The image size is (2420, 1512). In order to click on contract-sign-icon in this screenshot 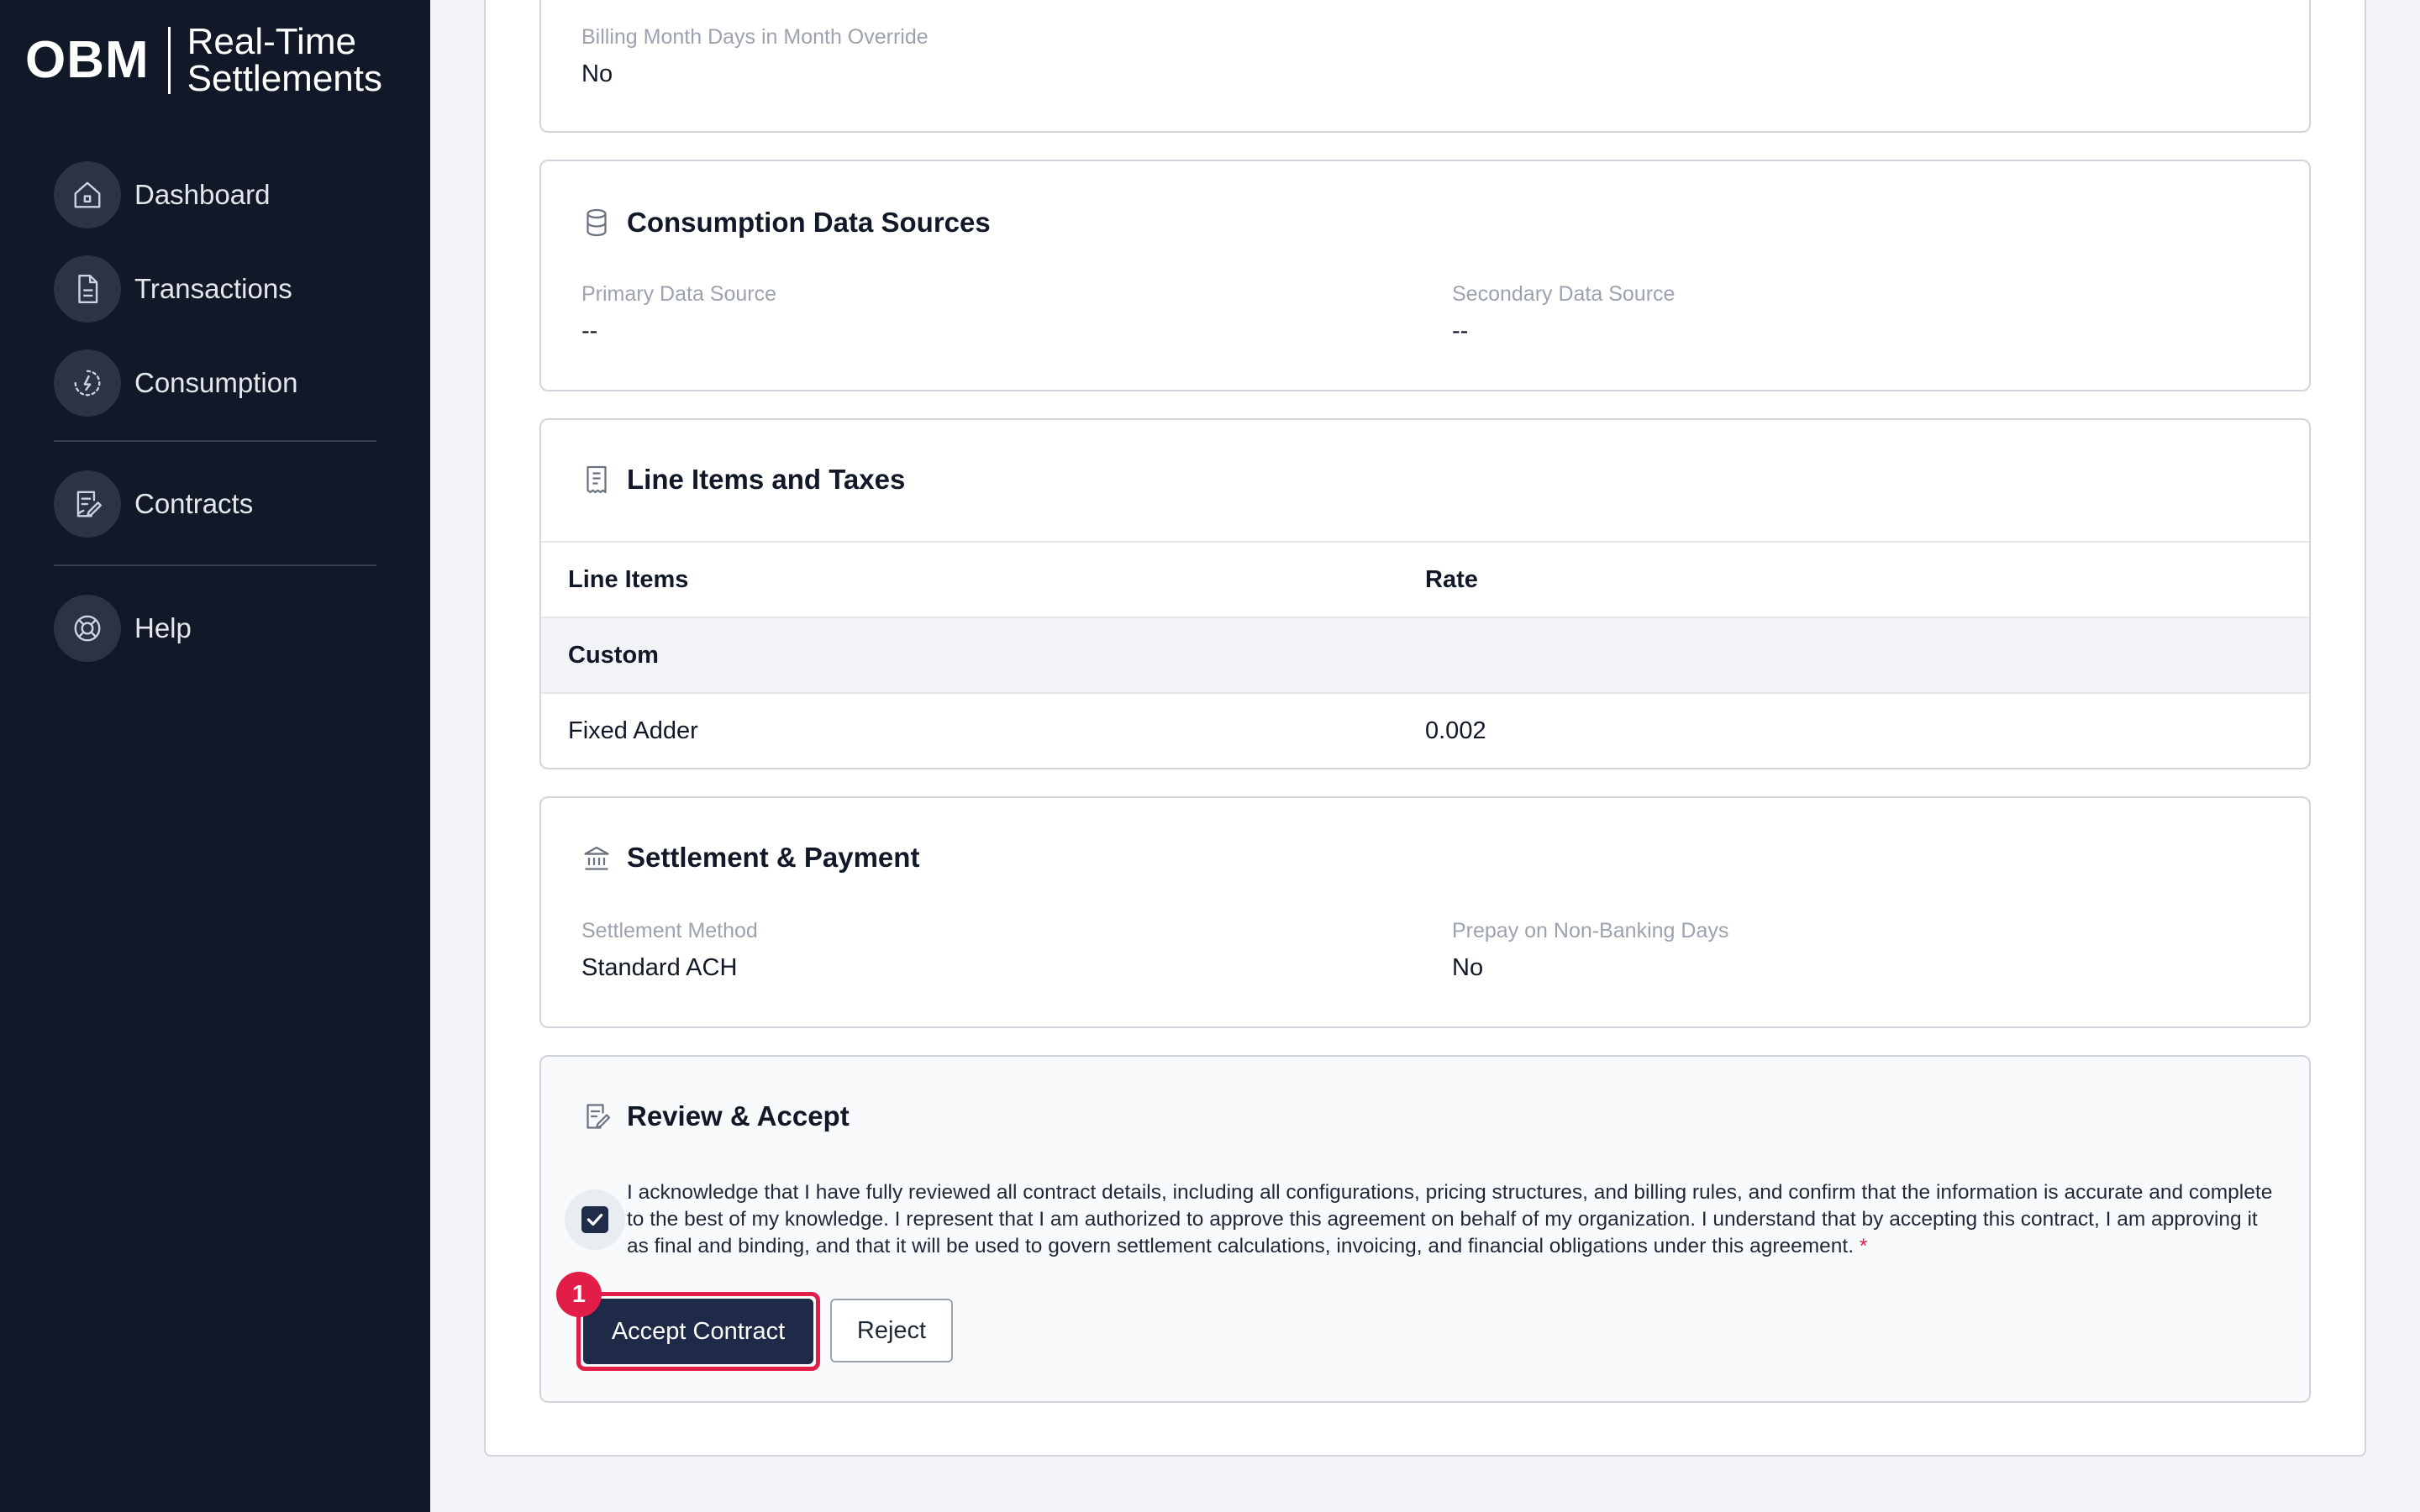, I will do `click(599, 1116)`.